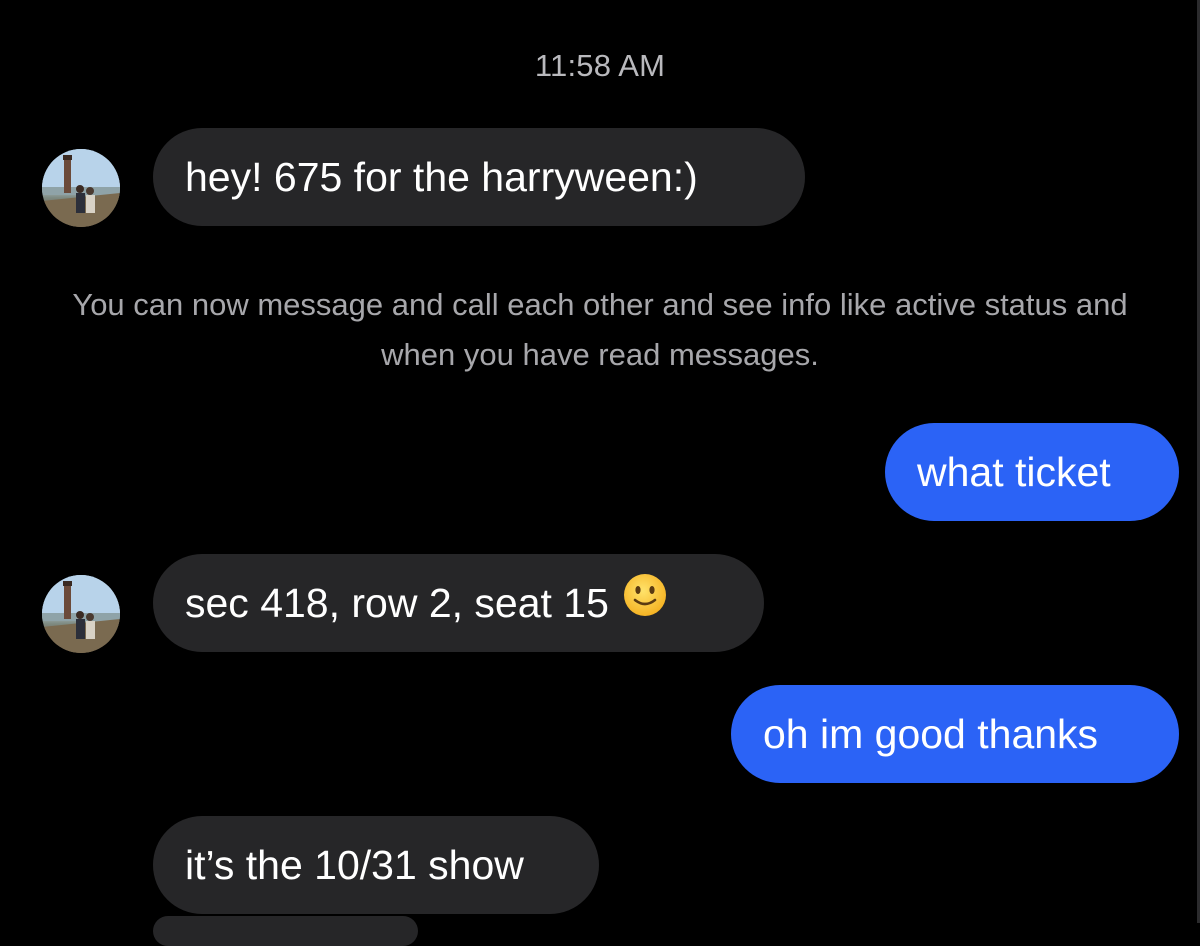 The height and width of the screenshot is (946, 1200). I want to click on incoming-message-bubble: it’s the 10/31 show, so click(376, 865).